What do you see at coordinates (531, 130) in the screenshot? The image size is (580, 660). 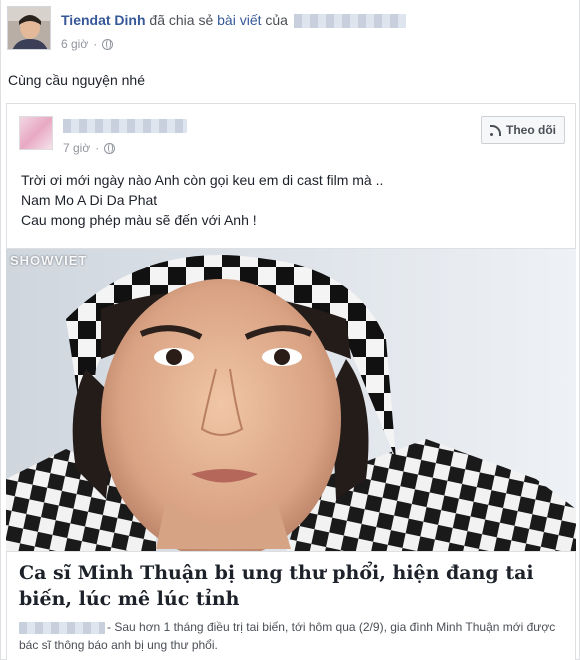 I see `follow-label: Theo dõi` at bounding box center [531, 130].